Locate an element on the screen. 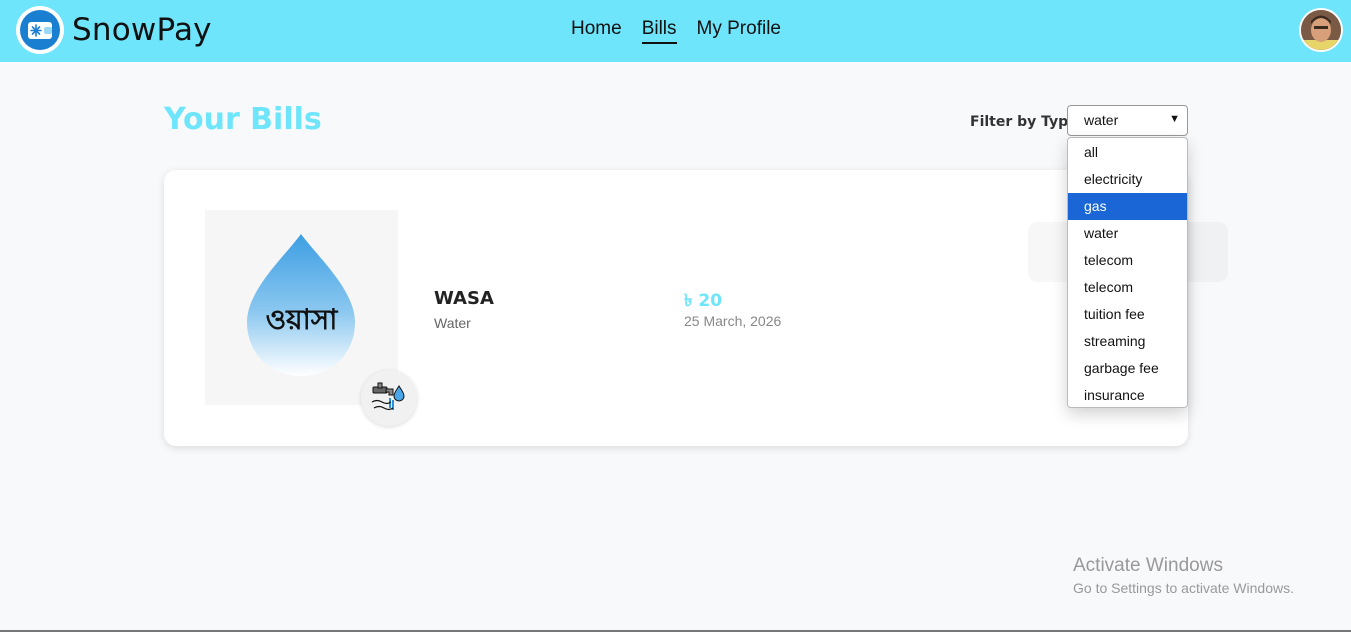  biller-type: Water is located at coordinates (452, 323).